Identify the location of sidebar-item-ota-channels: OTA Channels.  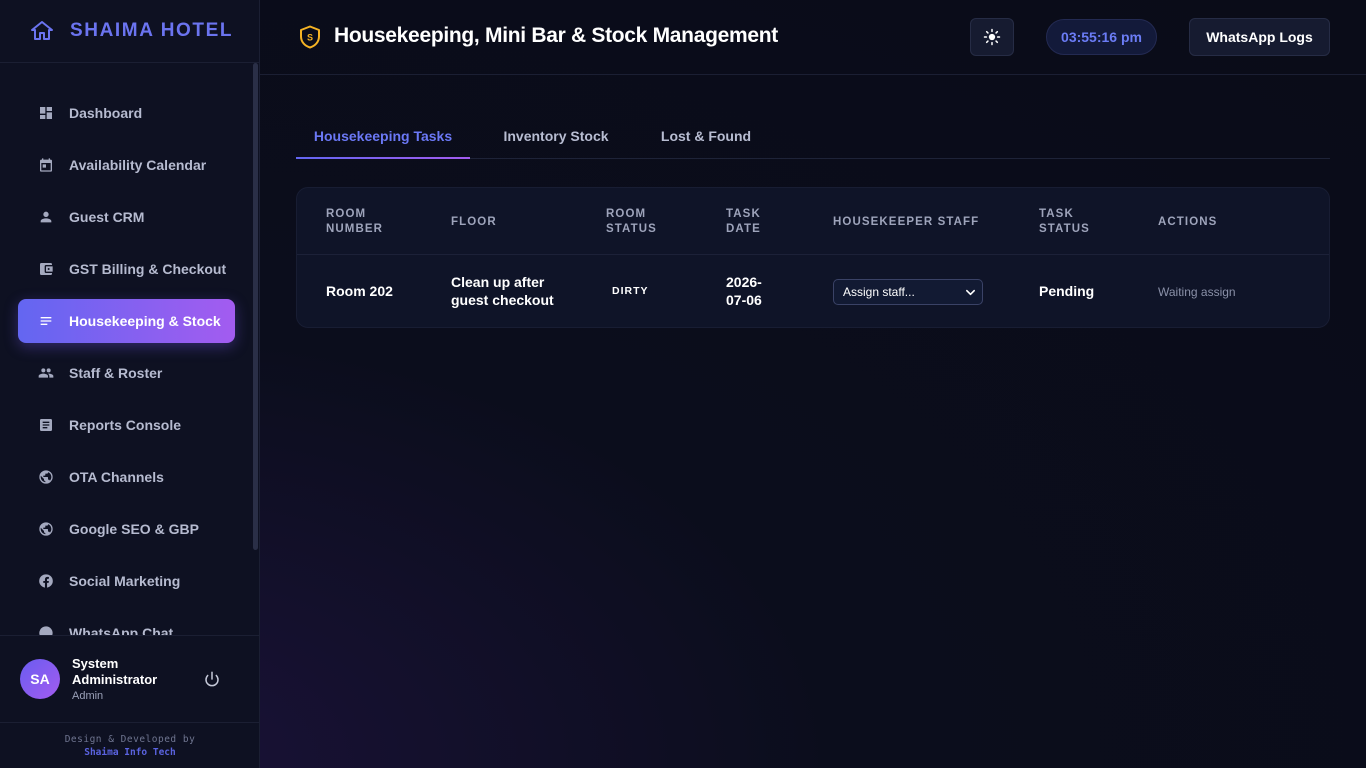
(126, 477).